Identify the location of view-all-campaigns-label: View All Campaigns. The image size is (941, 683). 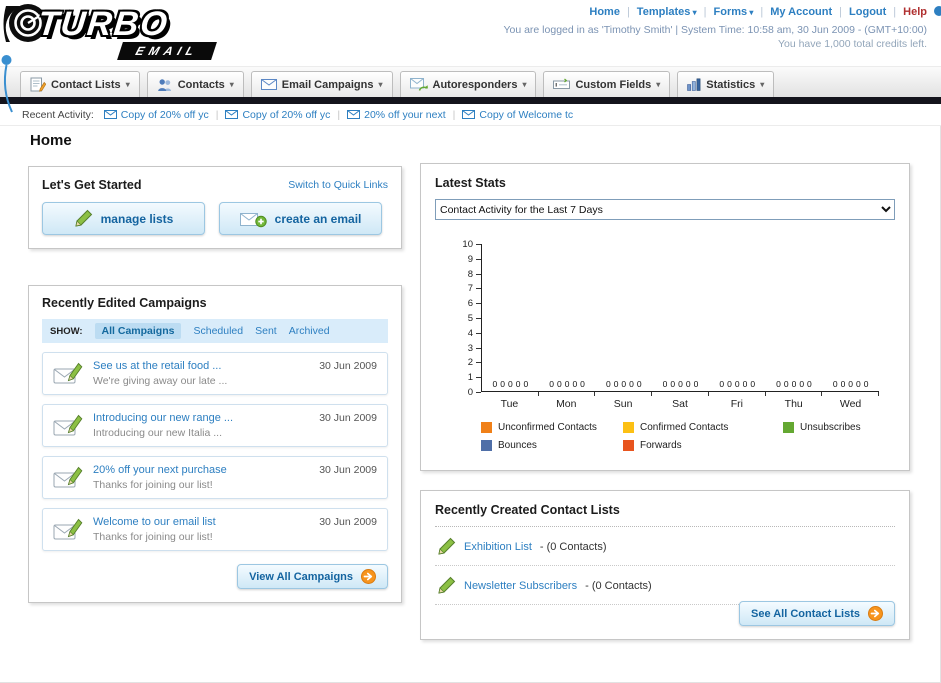
(301, 576).